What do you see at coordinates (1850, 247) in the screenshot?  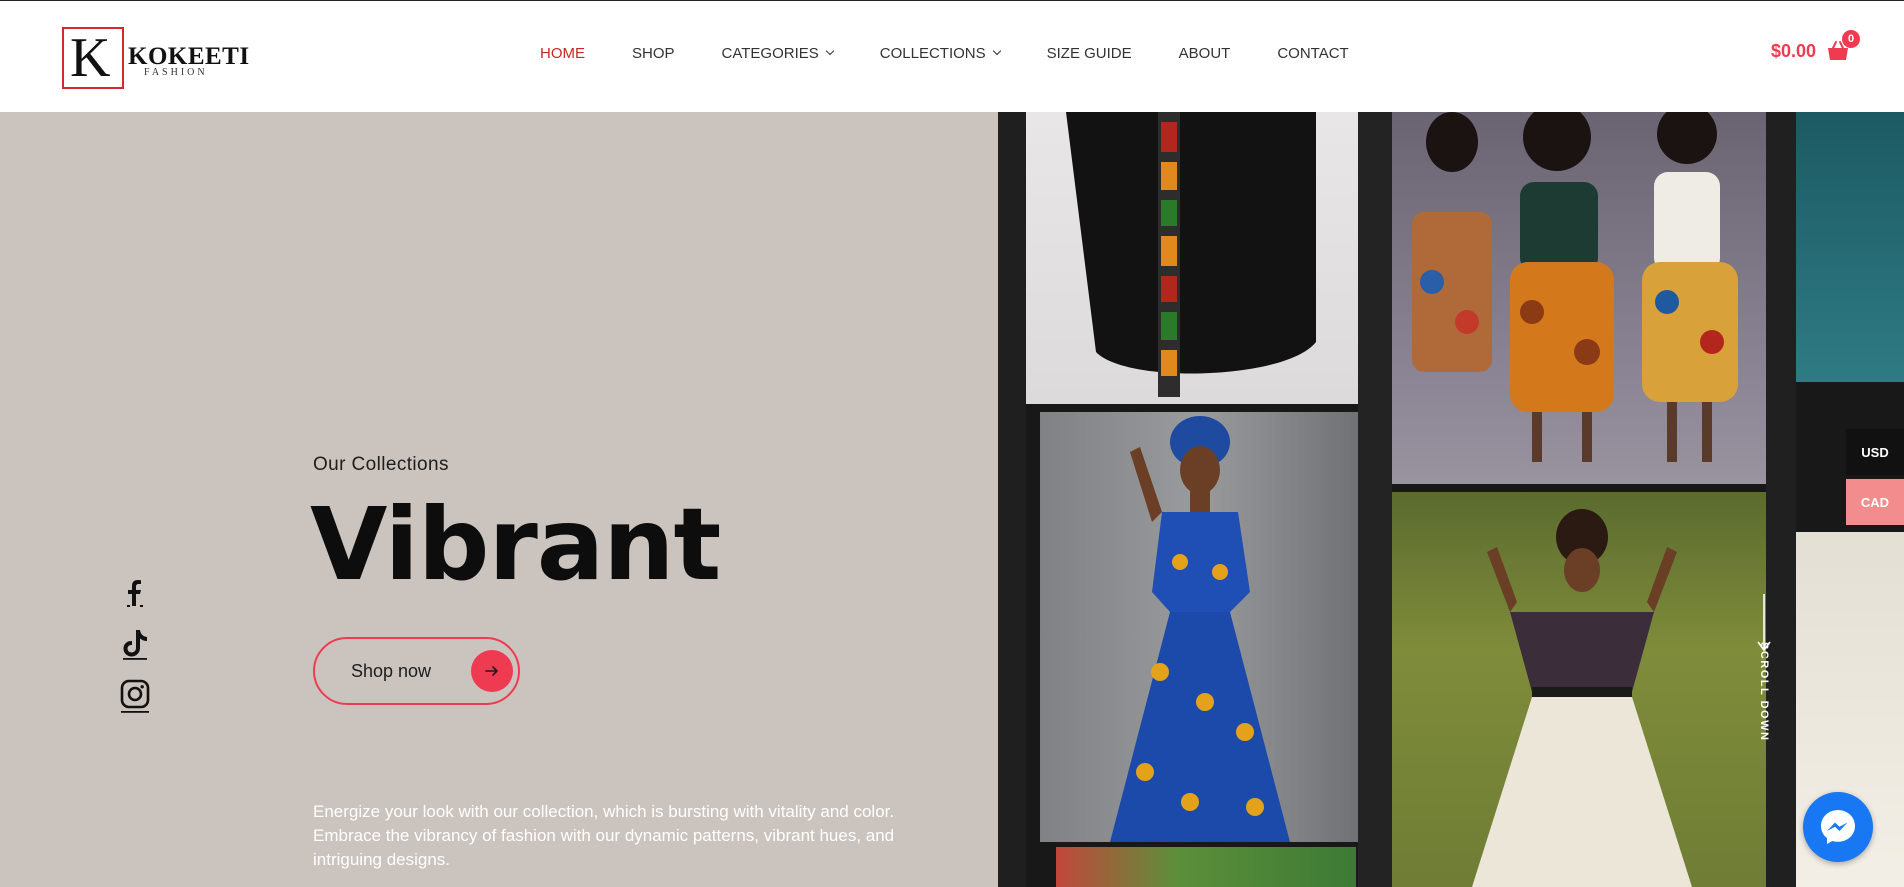 I see `product-photo-edge-top` at bounding box center [1850, 247].